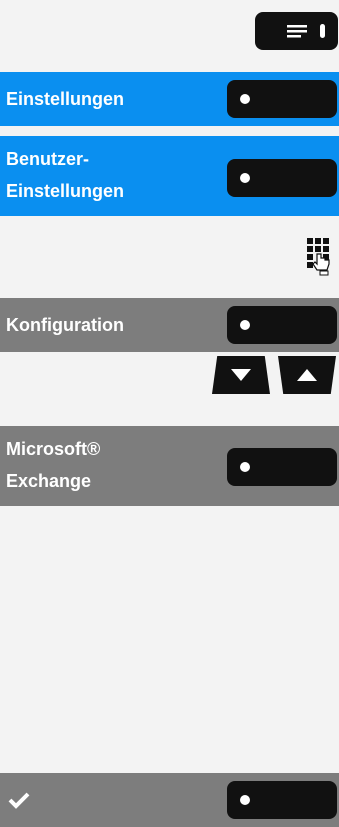  What do you see at coordinates (318, 257) in the screenshot?
I see `keypad-hand-icon` at bounding box center [318, 257].